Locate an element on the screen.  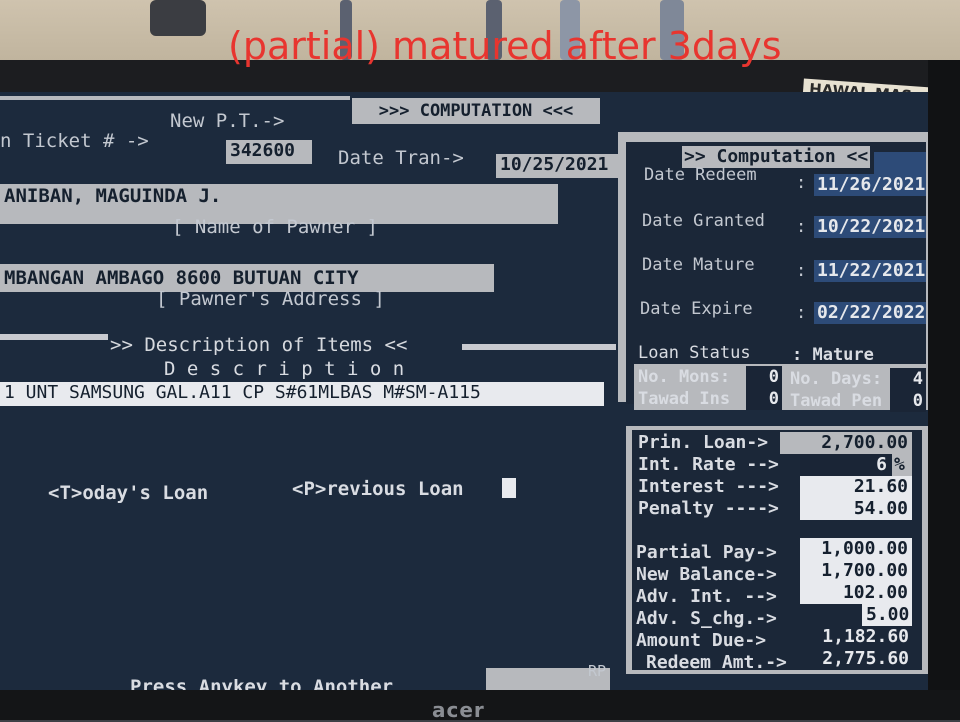
ticket-label: n Ticket # -> is located at coordinates (74, 141).